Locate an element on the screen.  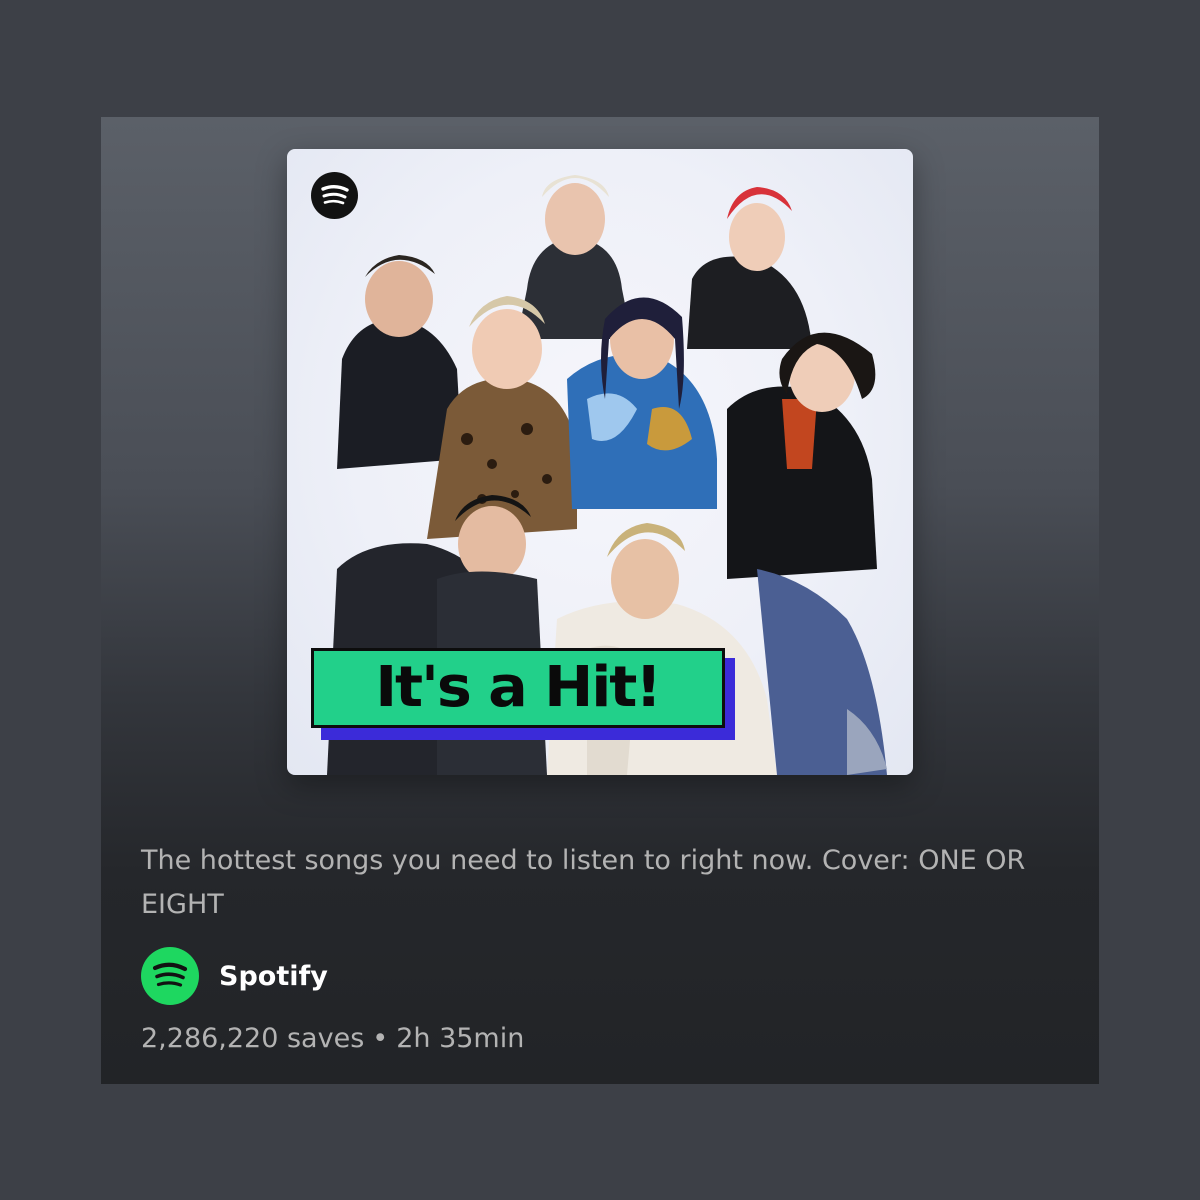
badge-text: It's a Hit! is located at coordinates (519, 687).